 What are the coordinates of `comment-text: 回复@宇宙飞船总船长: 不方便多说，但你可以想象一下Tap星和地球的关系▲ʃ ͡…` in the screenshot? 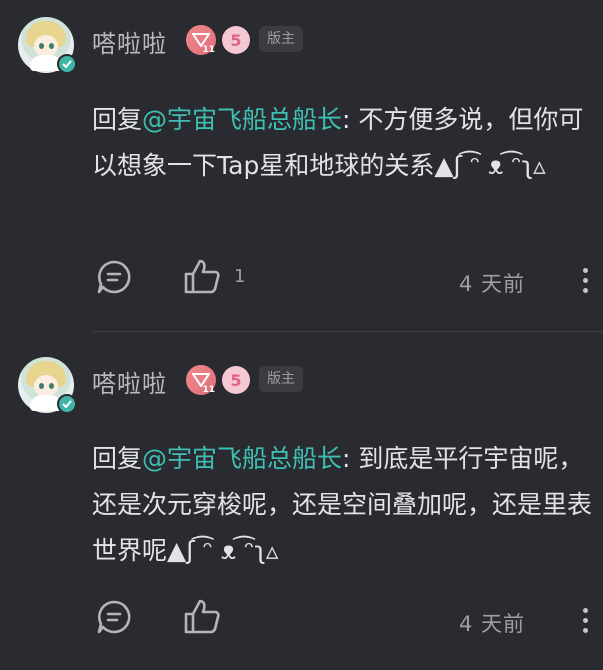 It's located at (342, 143).